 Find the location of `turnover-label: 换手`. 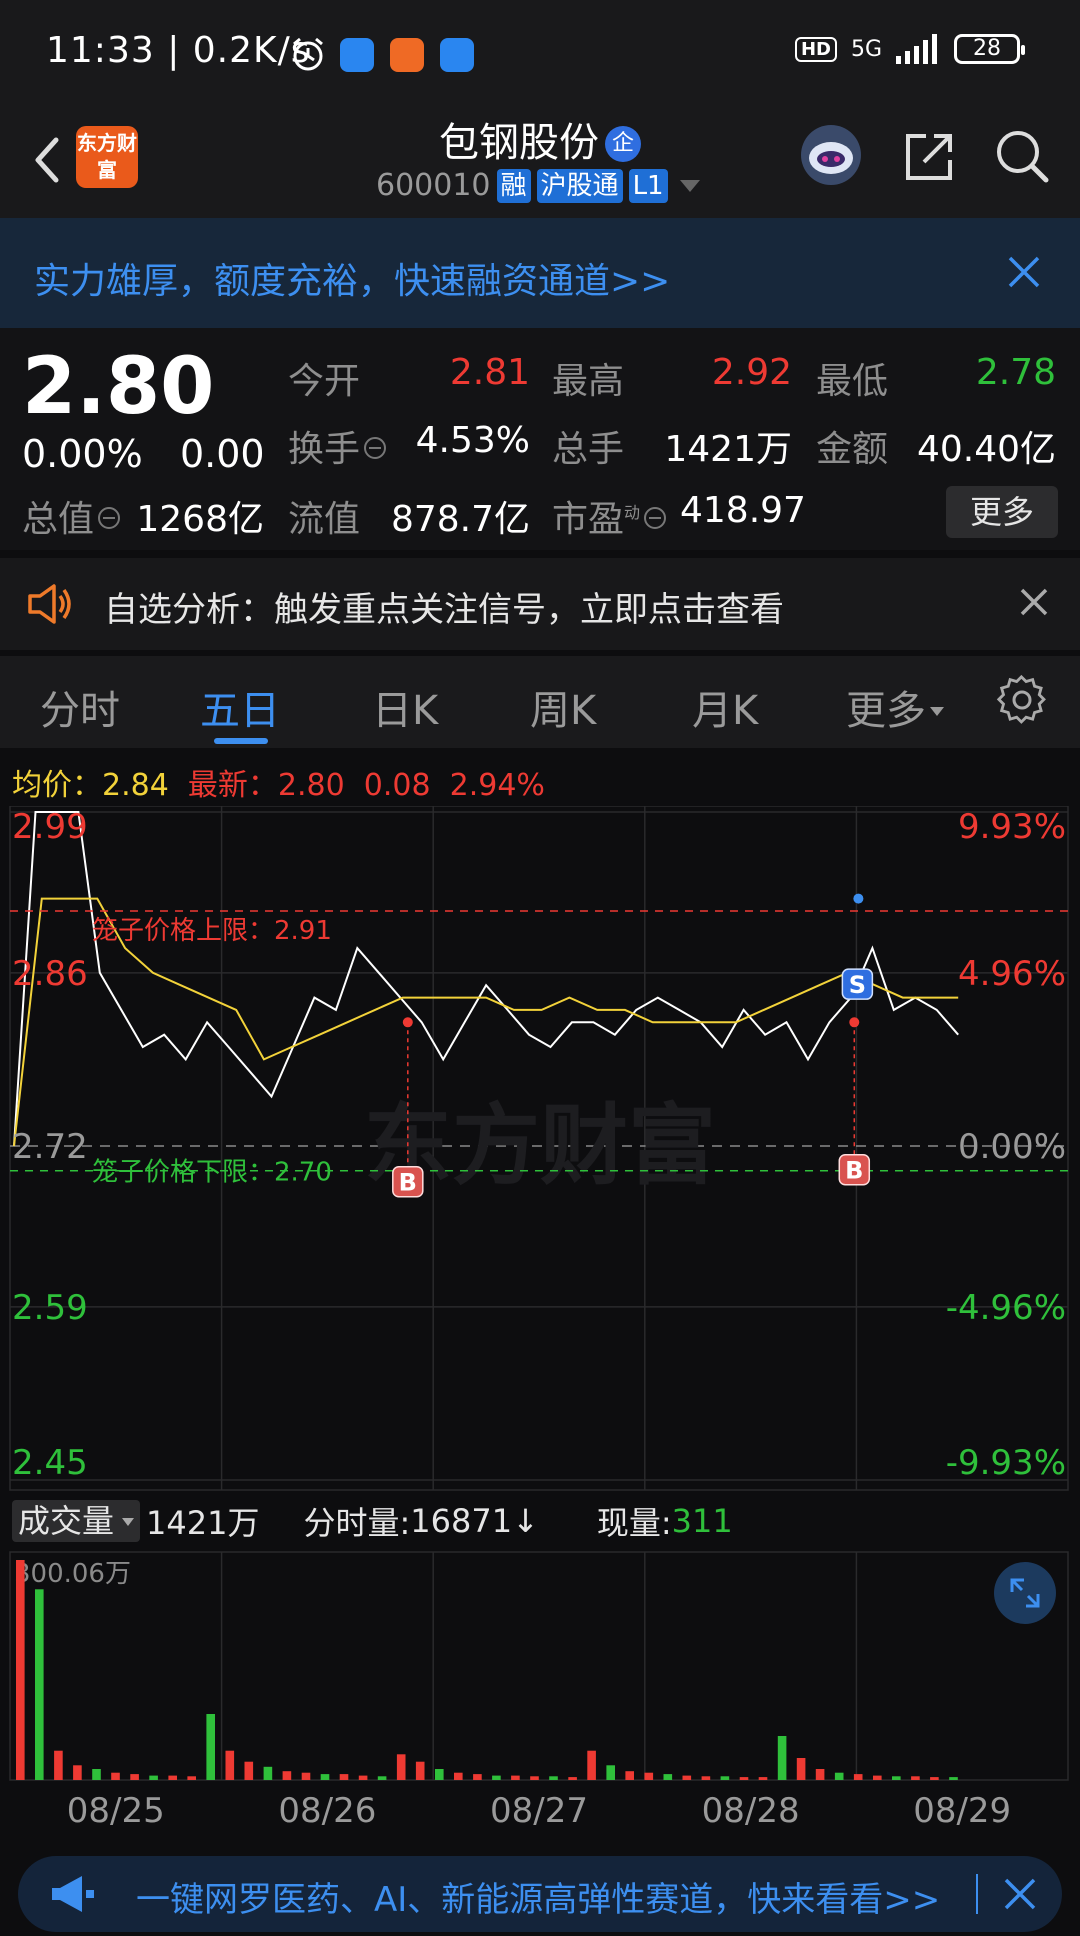

turnover-label: 换手 is located at coordinates (337, 446).